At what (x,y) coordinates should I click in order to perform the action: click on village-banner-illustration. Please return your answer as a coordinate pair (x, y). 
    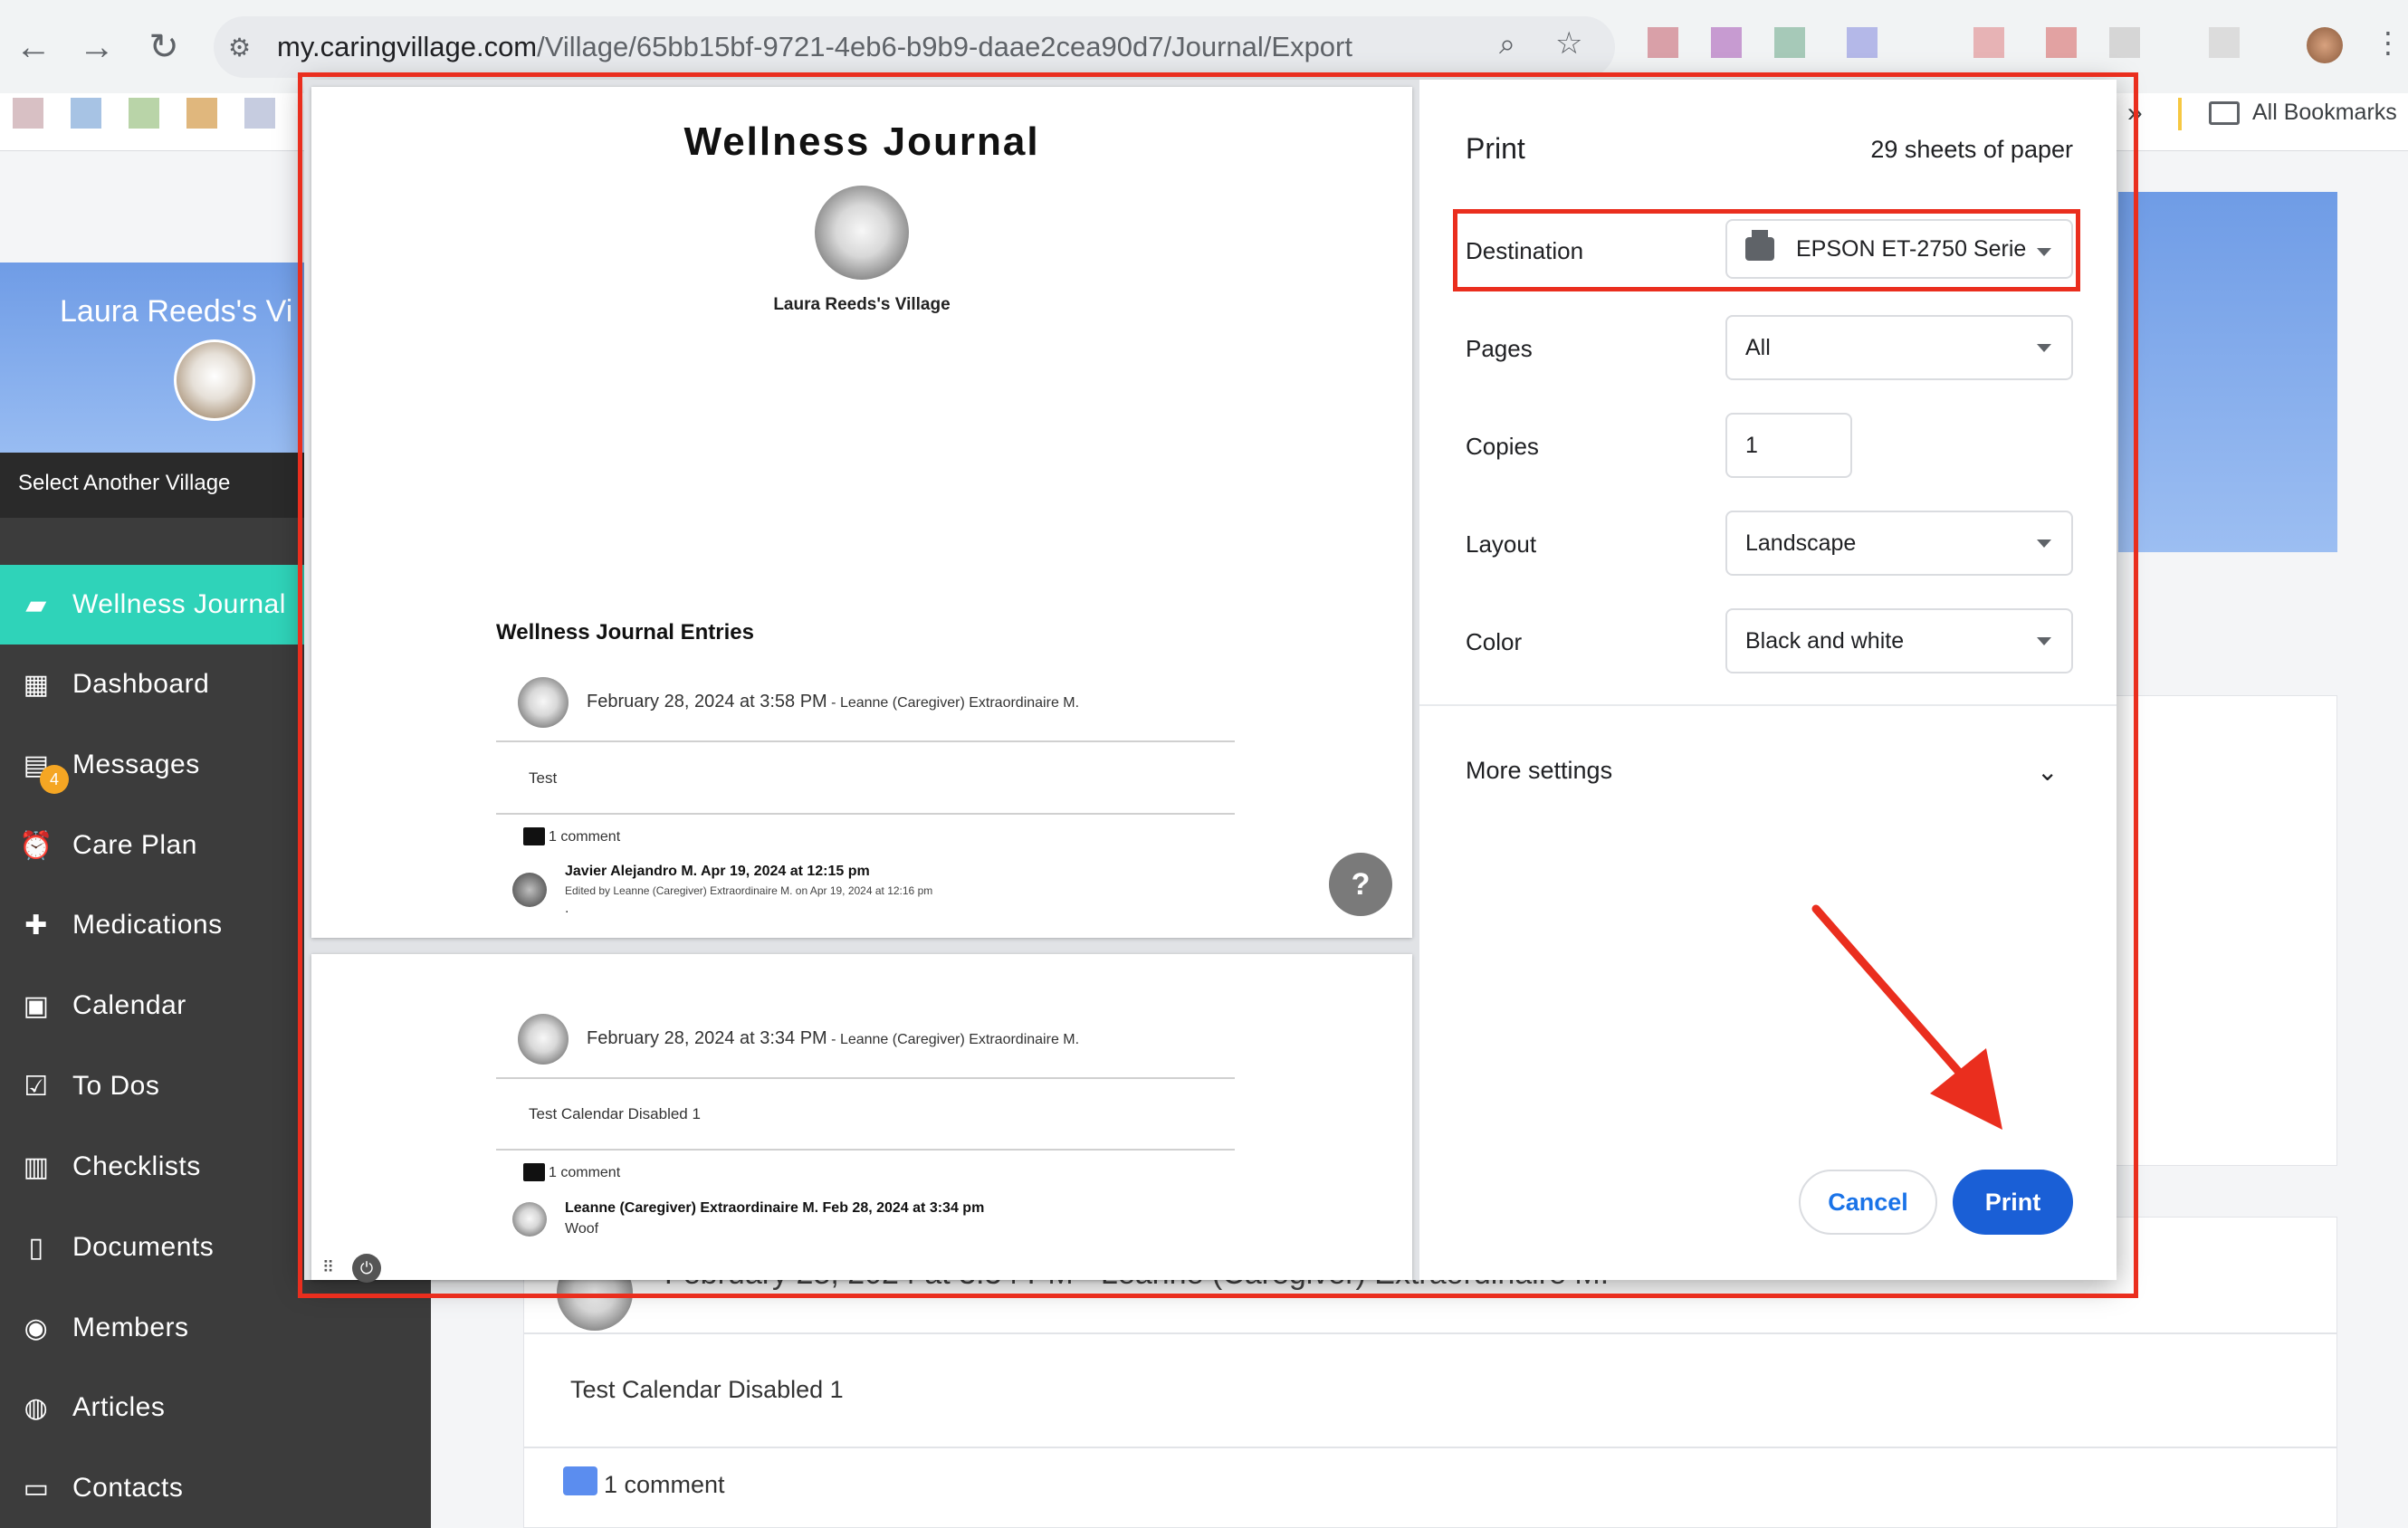
    Looking at the image, I should click on (2227, 372).